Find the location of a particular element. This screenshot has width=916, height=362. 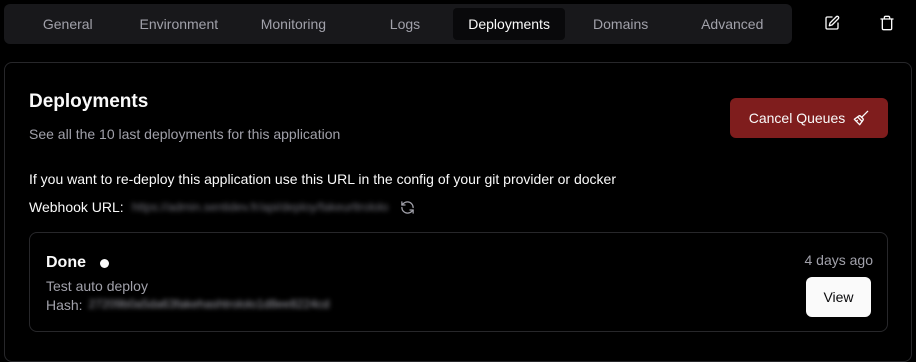

cancel-queues-label: Cancel Queues is located at coordinates (797, 118).